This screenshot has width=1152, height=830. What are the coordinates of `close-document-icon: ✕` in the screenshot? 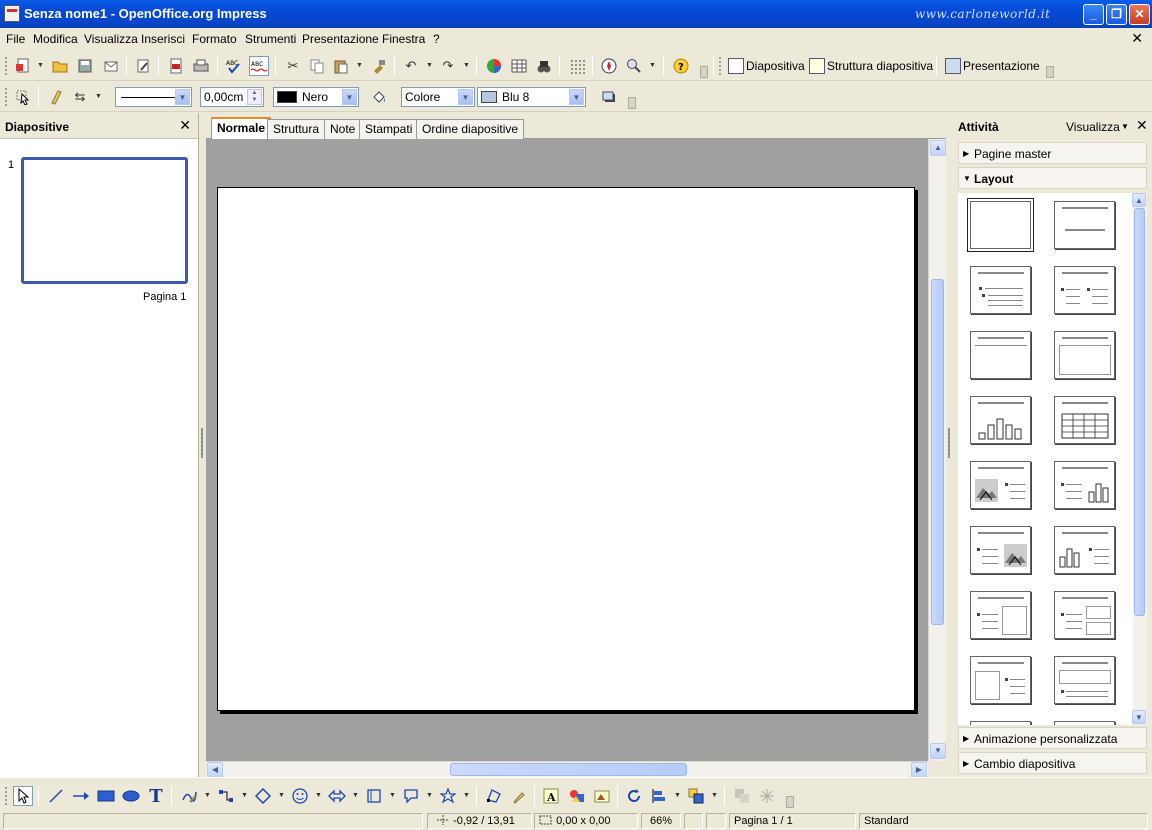 It's located at (1137, 38).